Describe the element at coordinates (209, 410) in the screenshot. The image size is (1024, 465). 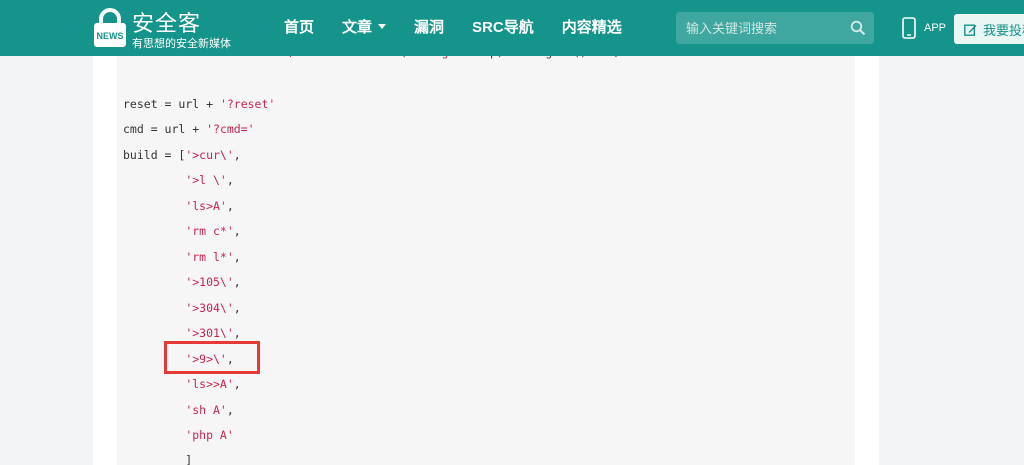
I see `code-line: 'sh A',` at that location.